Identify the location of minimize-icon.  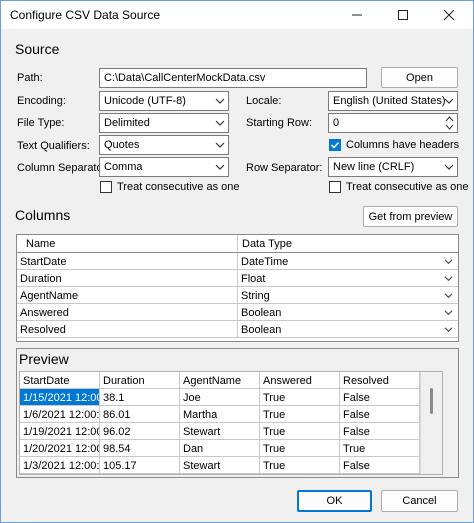
(357, 15).